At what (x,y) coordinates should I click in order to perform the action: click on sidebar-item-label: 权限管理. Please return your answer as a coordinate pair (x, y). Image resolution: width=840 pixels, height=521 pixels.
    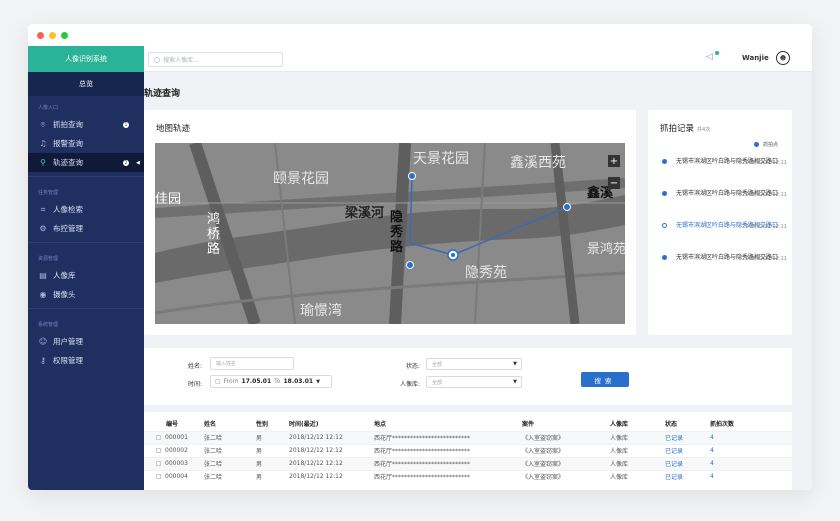
    Looking at the image, I should click on (68, 360).